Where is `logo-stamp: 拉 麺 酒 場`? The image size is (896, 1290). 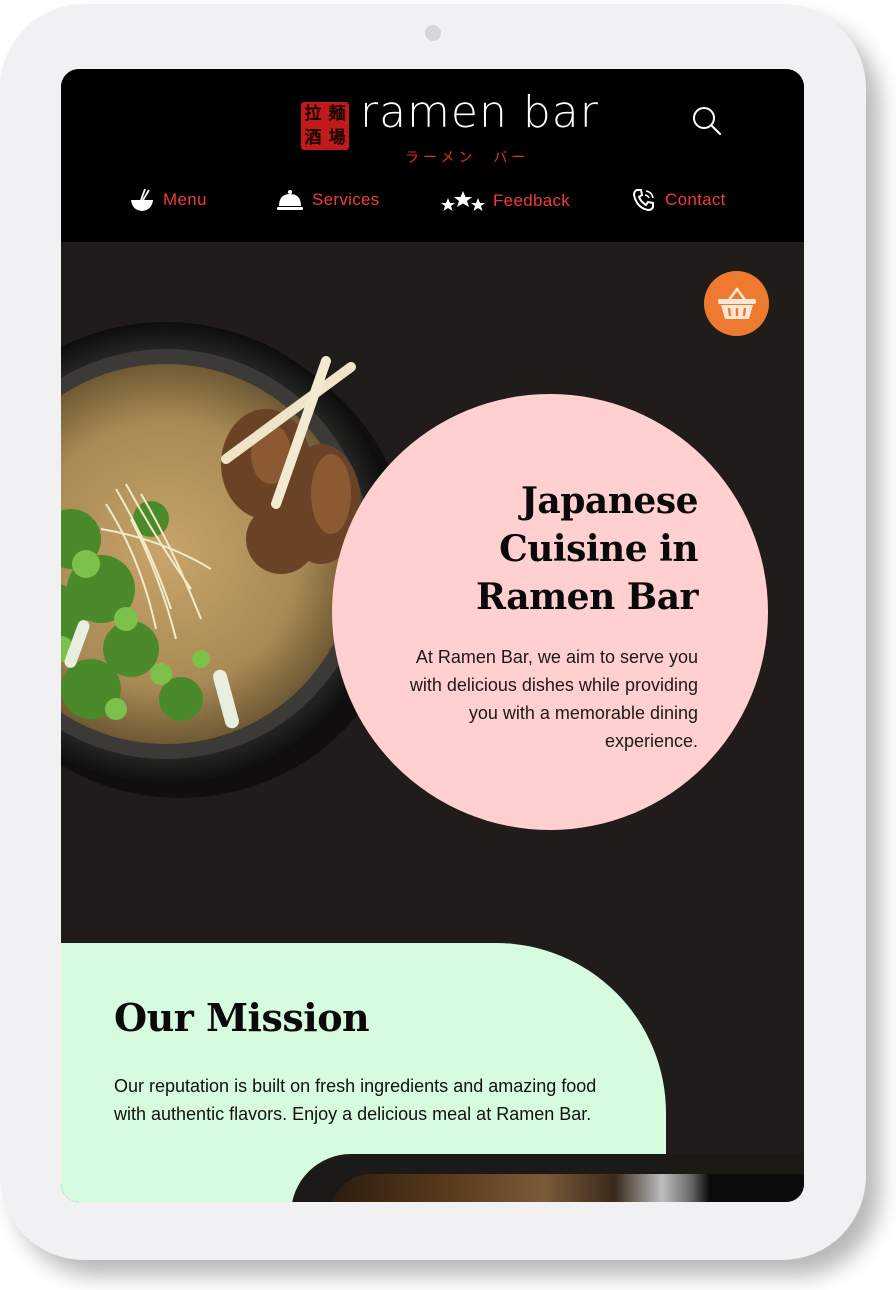
logo-stamp: 拉 麺 酒 場 is located at coordinates (325, 126).